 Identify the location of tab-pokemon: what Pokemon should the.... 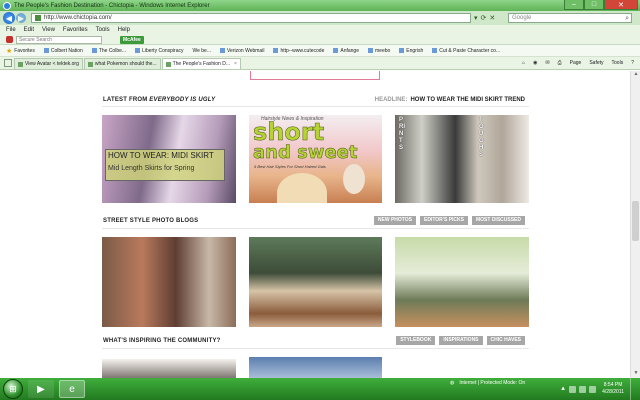
(122, 63).